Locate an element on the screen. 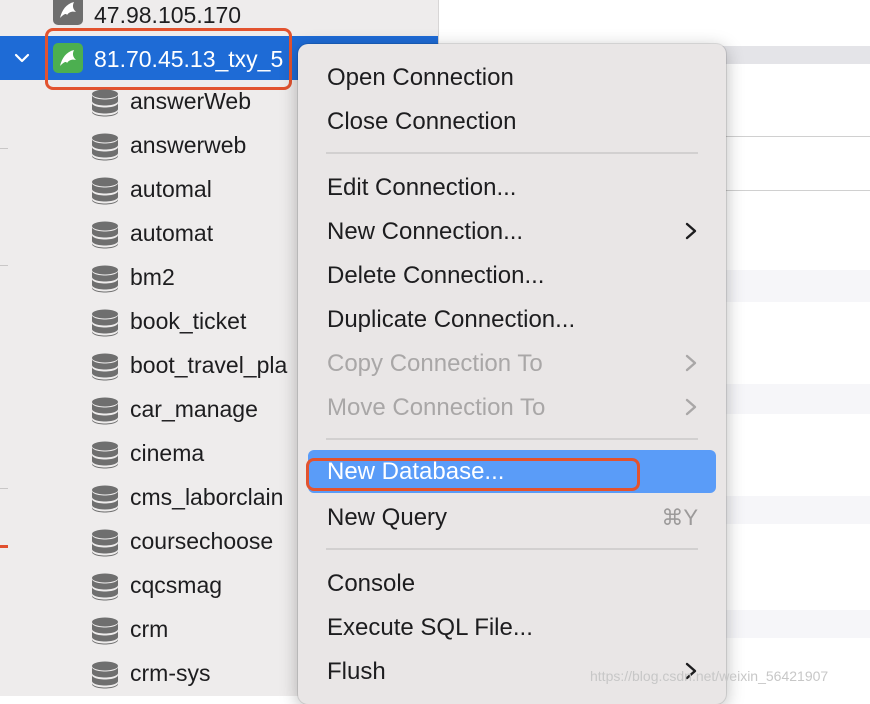 The height and width of the screenshot is (704, 870). database-label: book_ticket is located at coordinates (188, 321).